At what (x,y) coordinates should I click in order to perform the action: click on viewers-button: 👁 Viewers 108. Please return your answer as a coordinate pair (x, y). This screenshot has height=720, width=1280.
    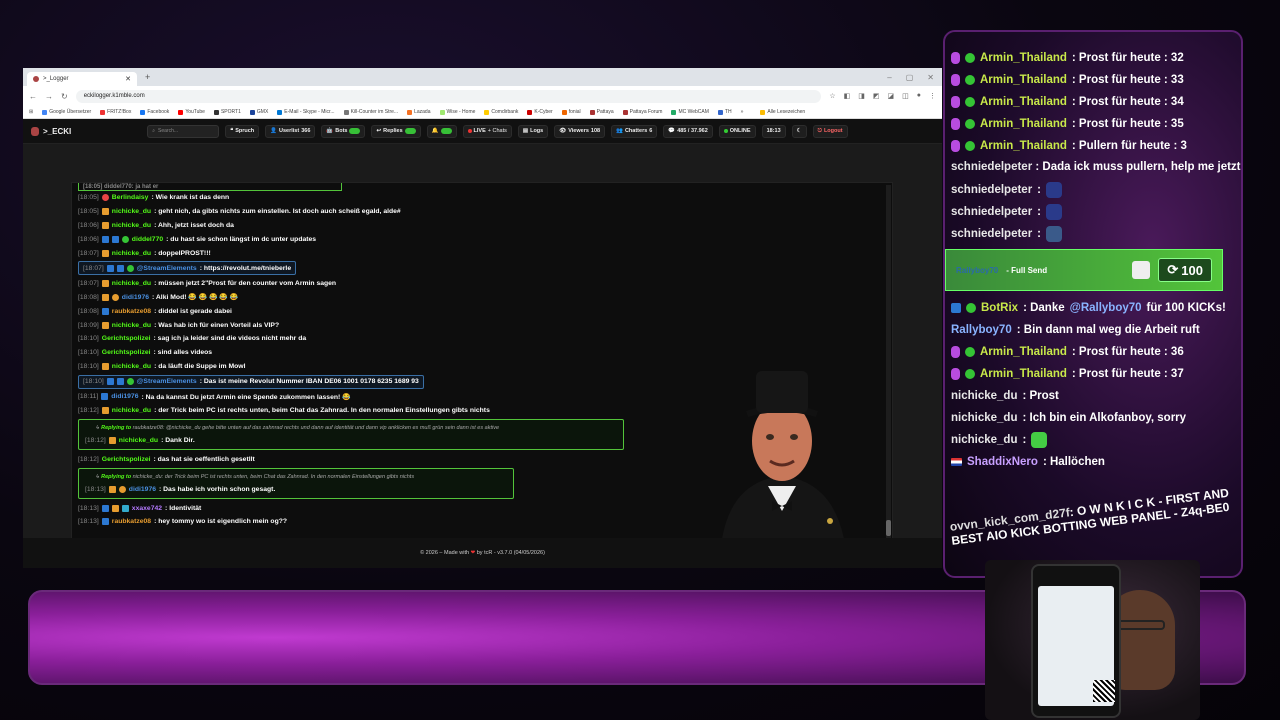
    Looking at the image, I should click on (580, 131).